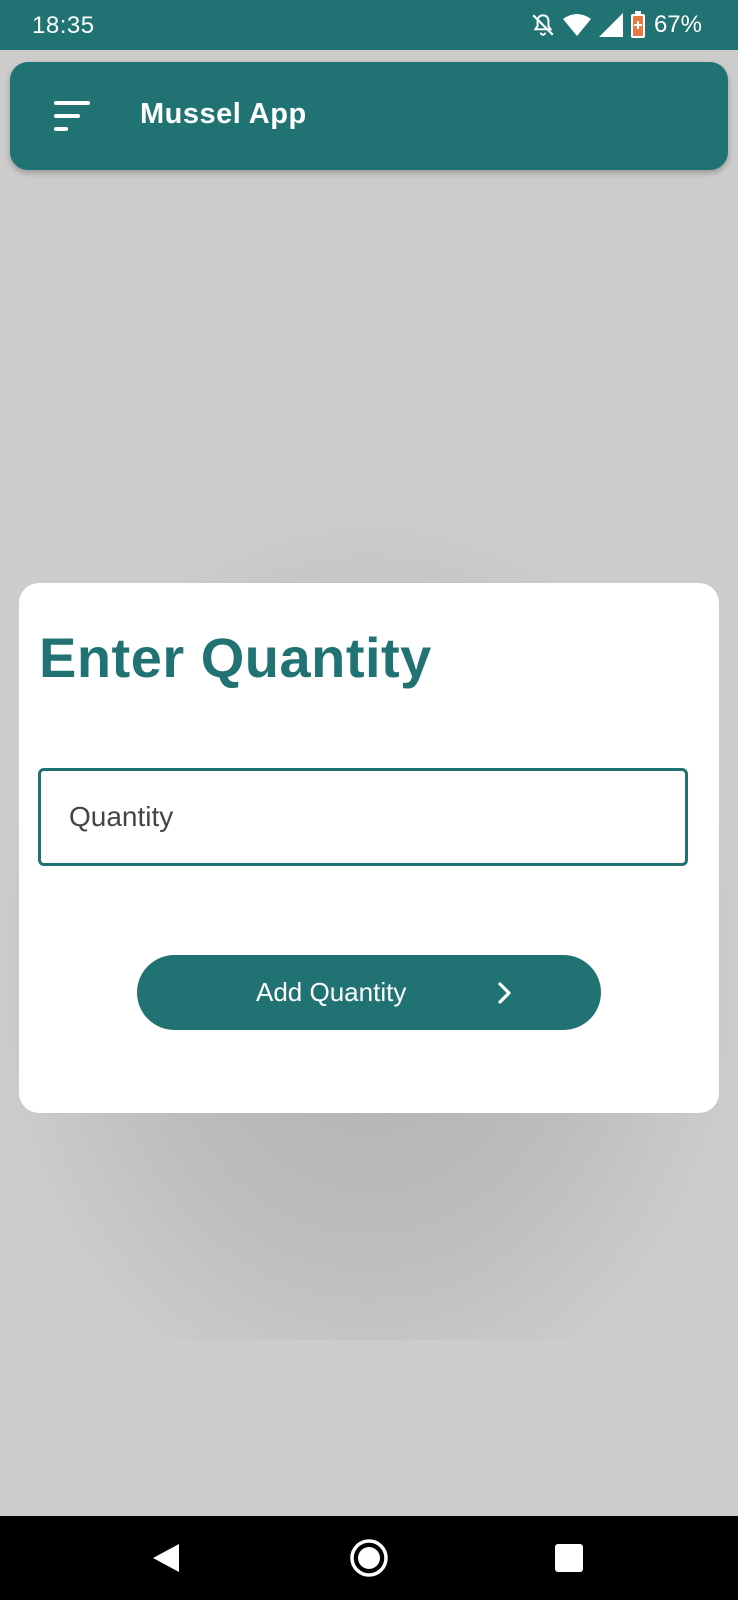 This screenshot has width=738, height=1600. What do you see at coordinates (166, 1558) in the screenshot?
I see `back-icon` at bounding box center [166, 1558].